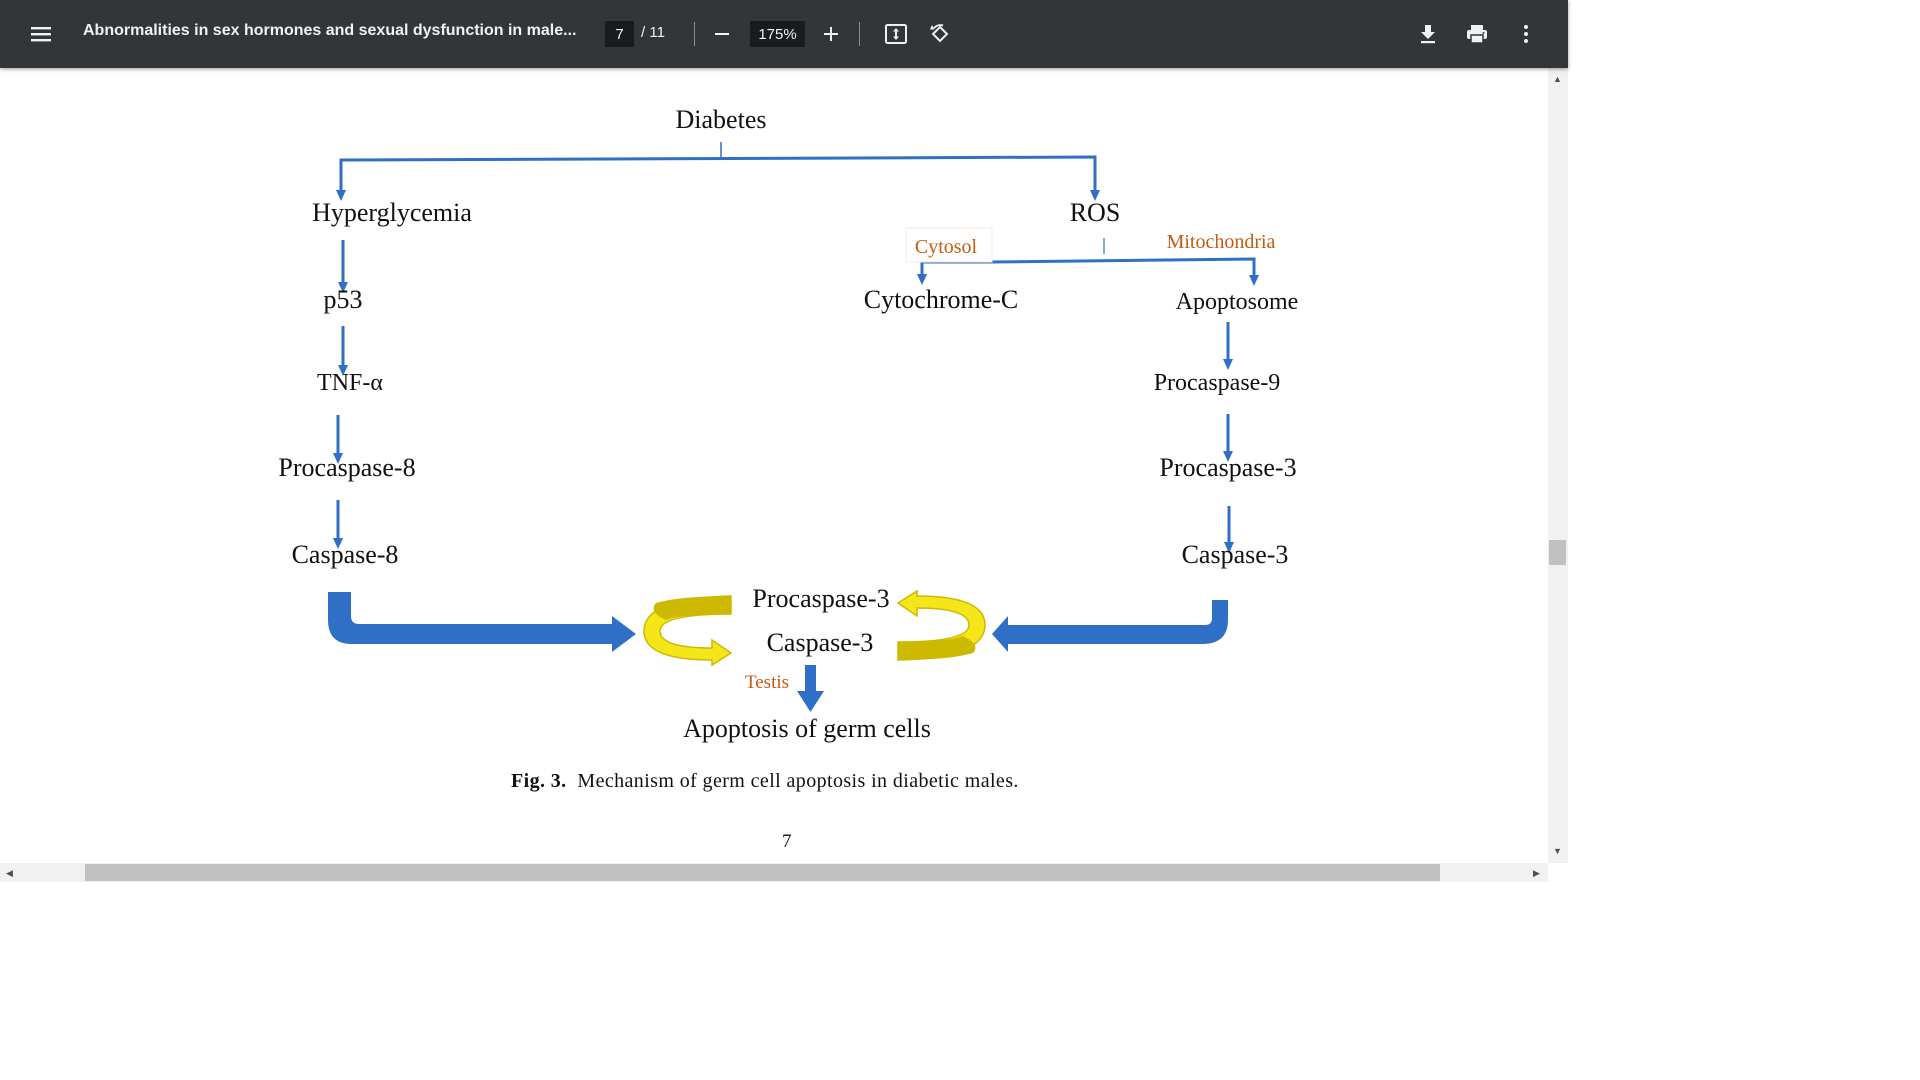 This screenshot has height=1080, width=1920. I want to click on fit-page-icon, so click(896, 34).